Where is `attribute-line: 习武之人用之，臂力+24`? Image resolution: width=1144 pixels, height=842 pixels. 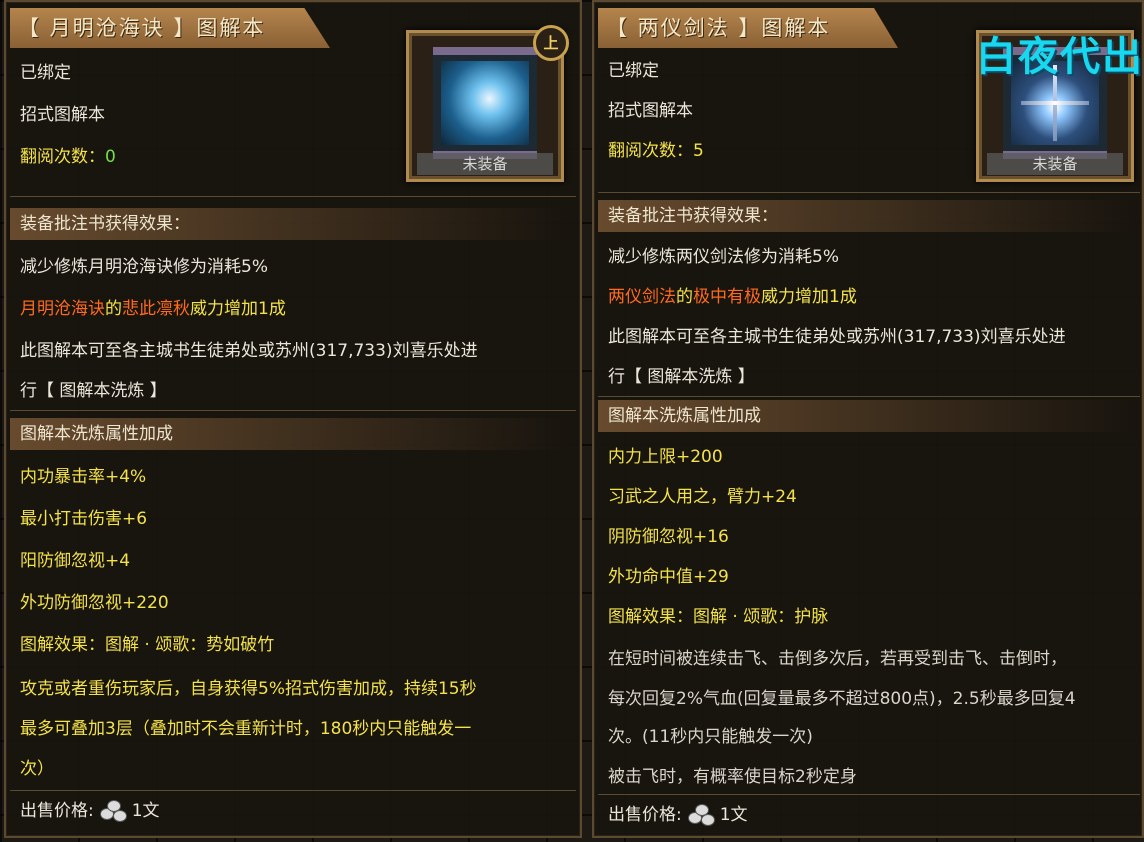
attribute-line: 习武之人用之，臂力+24 is located at coordinates (702, 497).